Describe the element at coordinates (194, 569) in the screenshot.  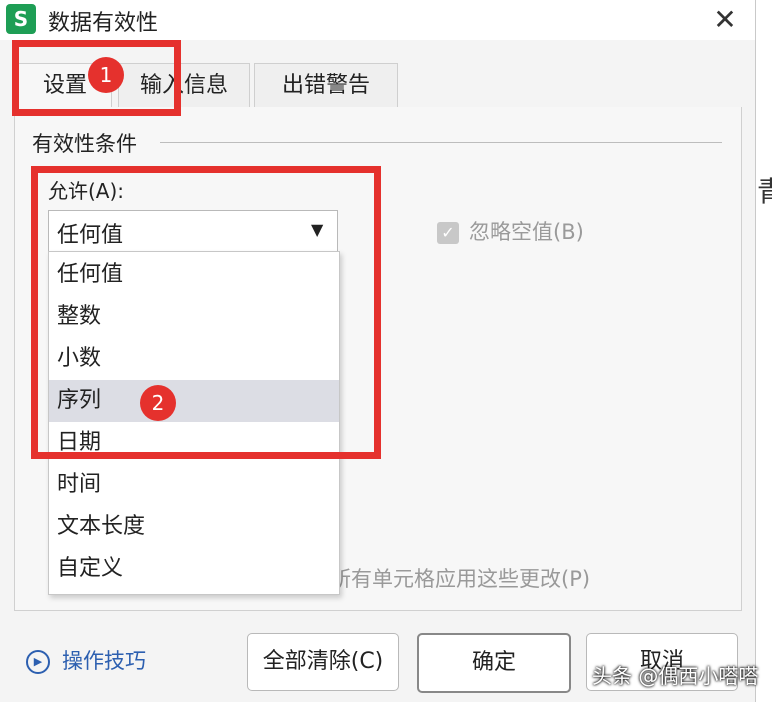
I see `option-custom: 自定义` at that location.